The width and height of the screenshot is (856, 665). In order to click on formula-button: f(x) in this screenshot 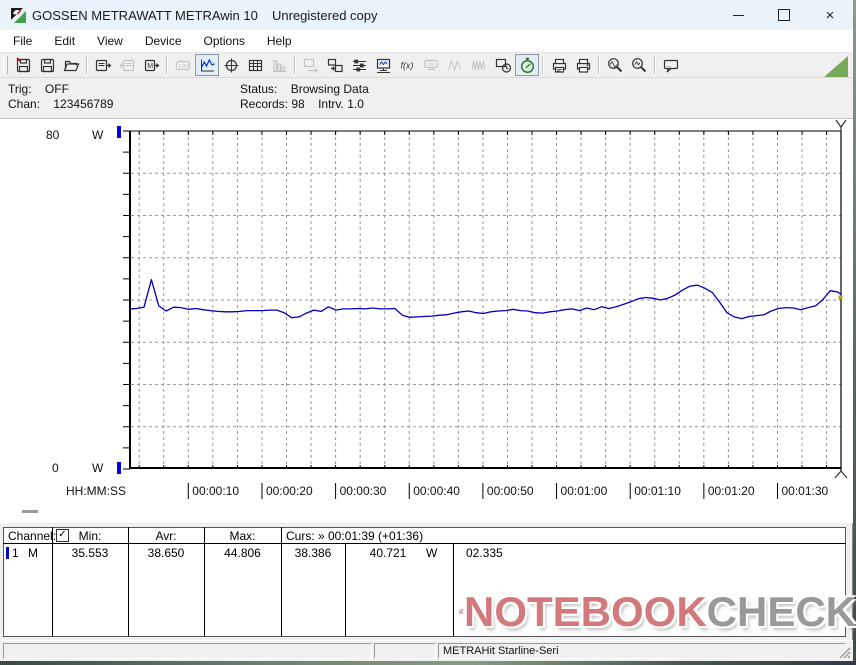, I will do `click(407, 65)`.